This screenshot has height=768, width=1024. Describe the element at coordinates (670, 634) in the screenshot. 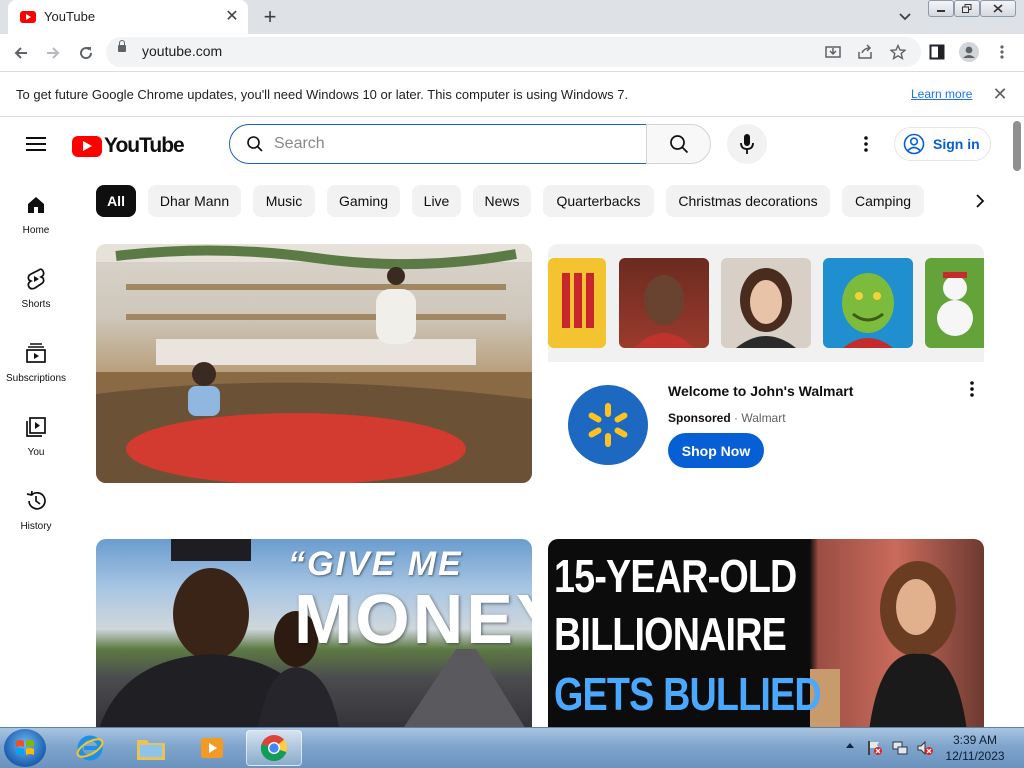

I see `video3-overlay-line2: BILLIONAIRE` at that location.